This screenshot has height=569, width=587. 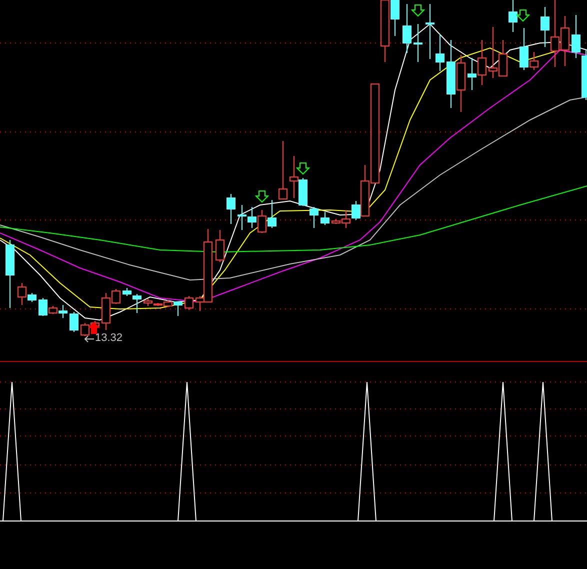 I want to click on left-arrow-icon, so click(x=89, y=338).